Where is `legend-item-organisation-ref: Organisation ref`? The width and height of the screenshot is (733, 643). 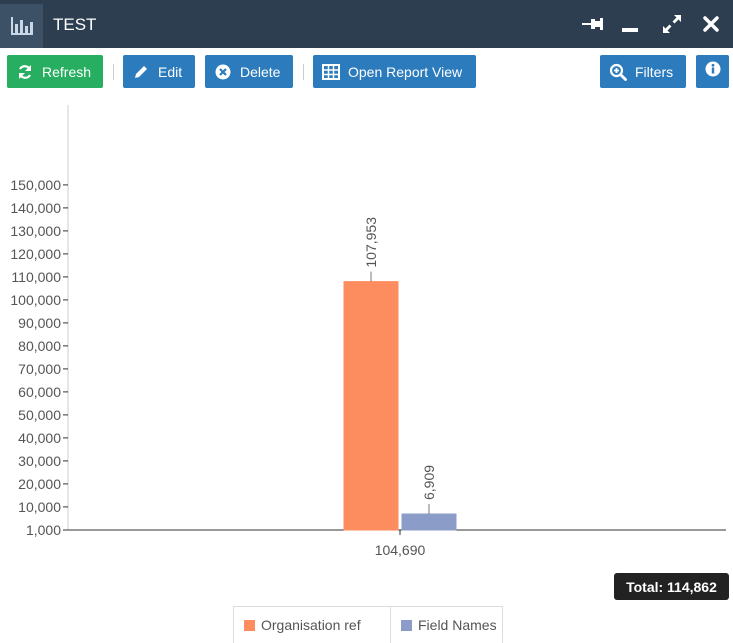
legend-item-organisation-ref: Organisation ref is located at coordinates (312, 625).